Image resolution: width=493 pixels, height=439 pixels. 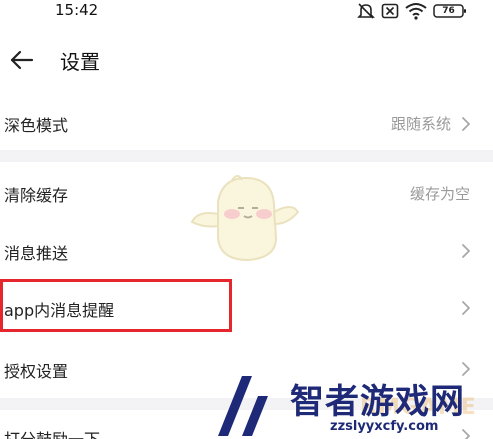 I want to click on close-box-icon, so click(x=390, y=11).